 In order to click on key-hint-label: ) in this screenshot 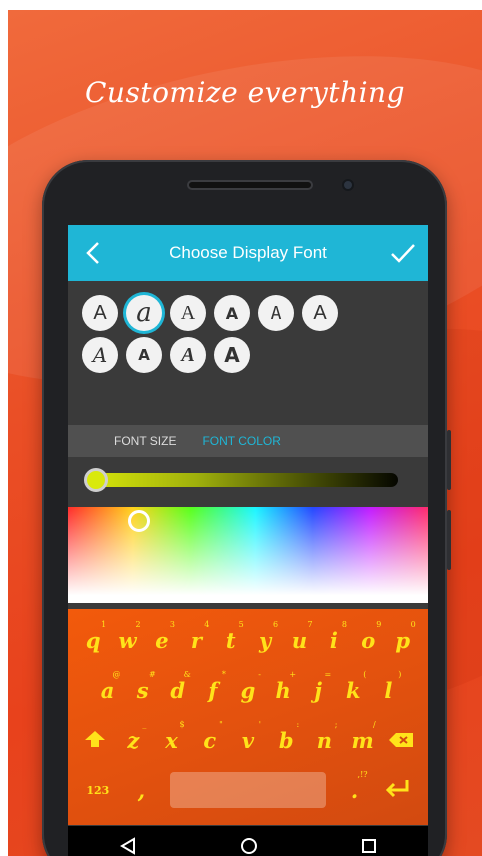, I will do `click(400, 674)`.